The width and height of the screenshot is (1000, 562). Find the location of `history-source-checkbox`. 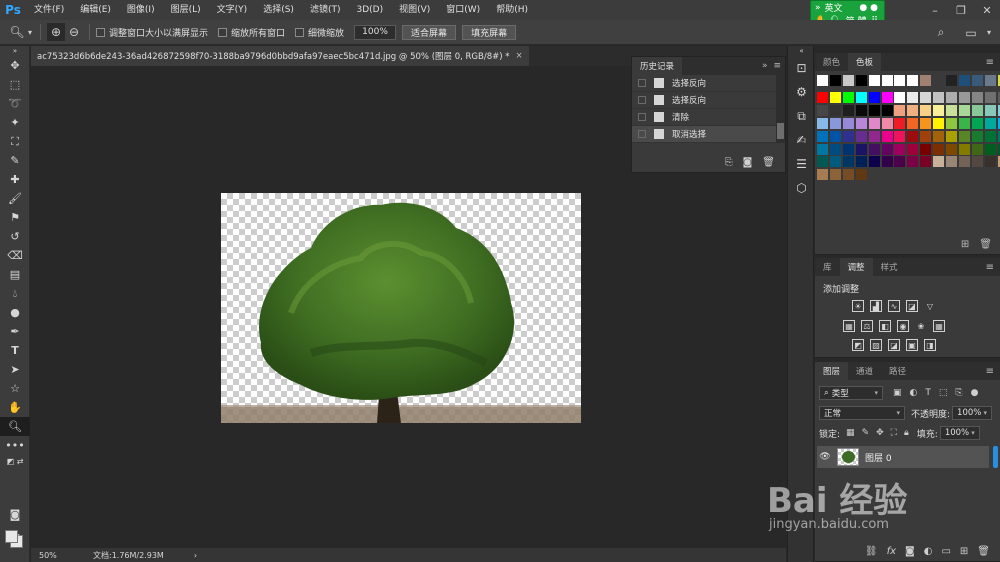

history-source-checkbox is located at coordinates (642, 134).